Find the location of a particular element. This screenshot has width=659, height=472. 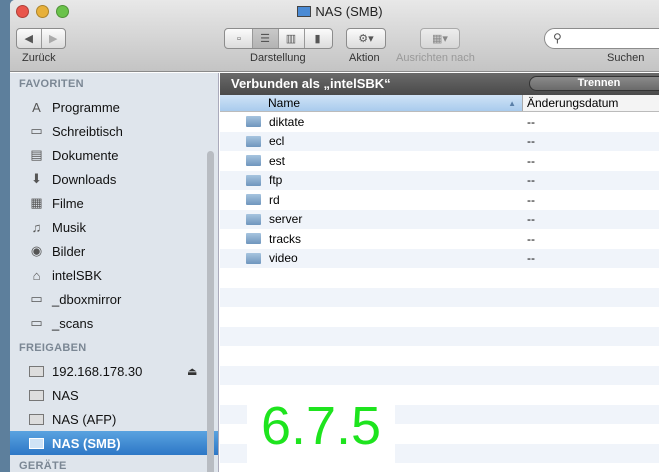

column-view-button: ▥ is located at coordinates (292, 38).